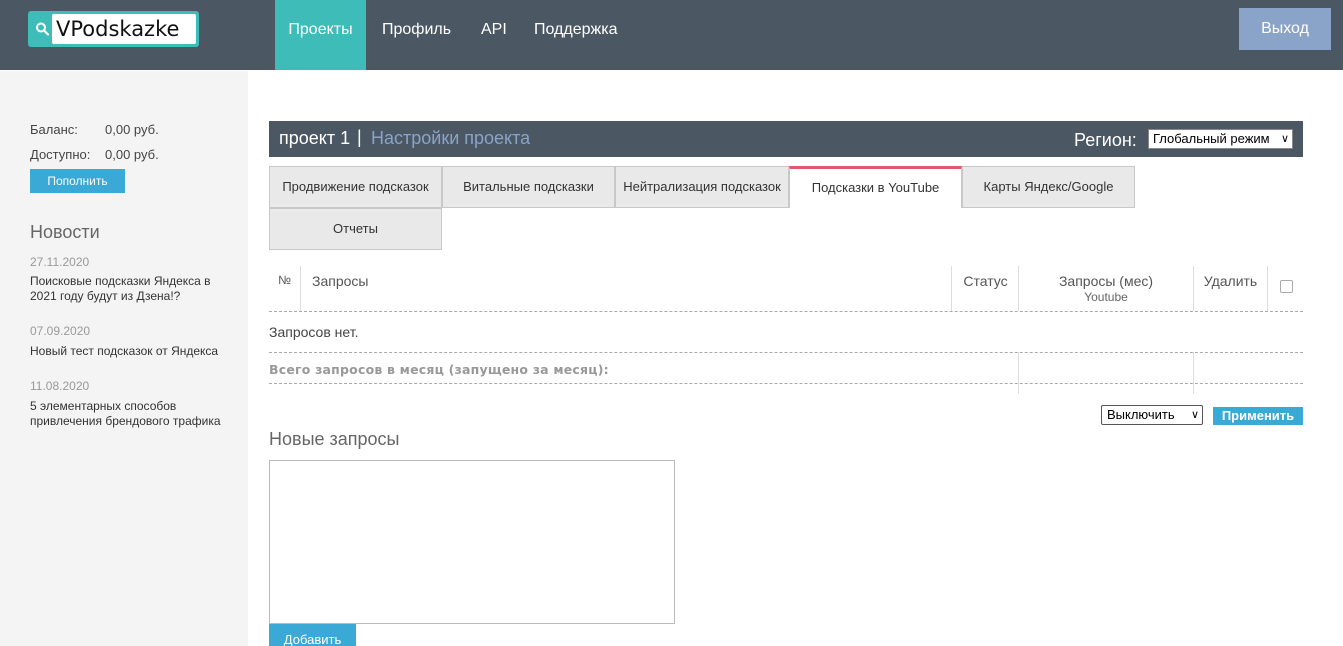 Image resolution: width=1343 pixels, height=646 pixels. I want to click on news-link: Новый тест подсказок от Яндекса, so click(132, 351).